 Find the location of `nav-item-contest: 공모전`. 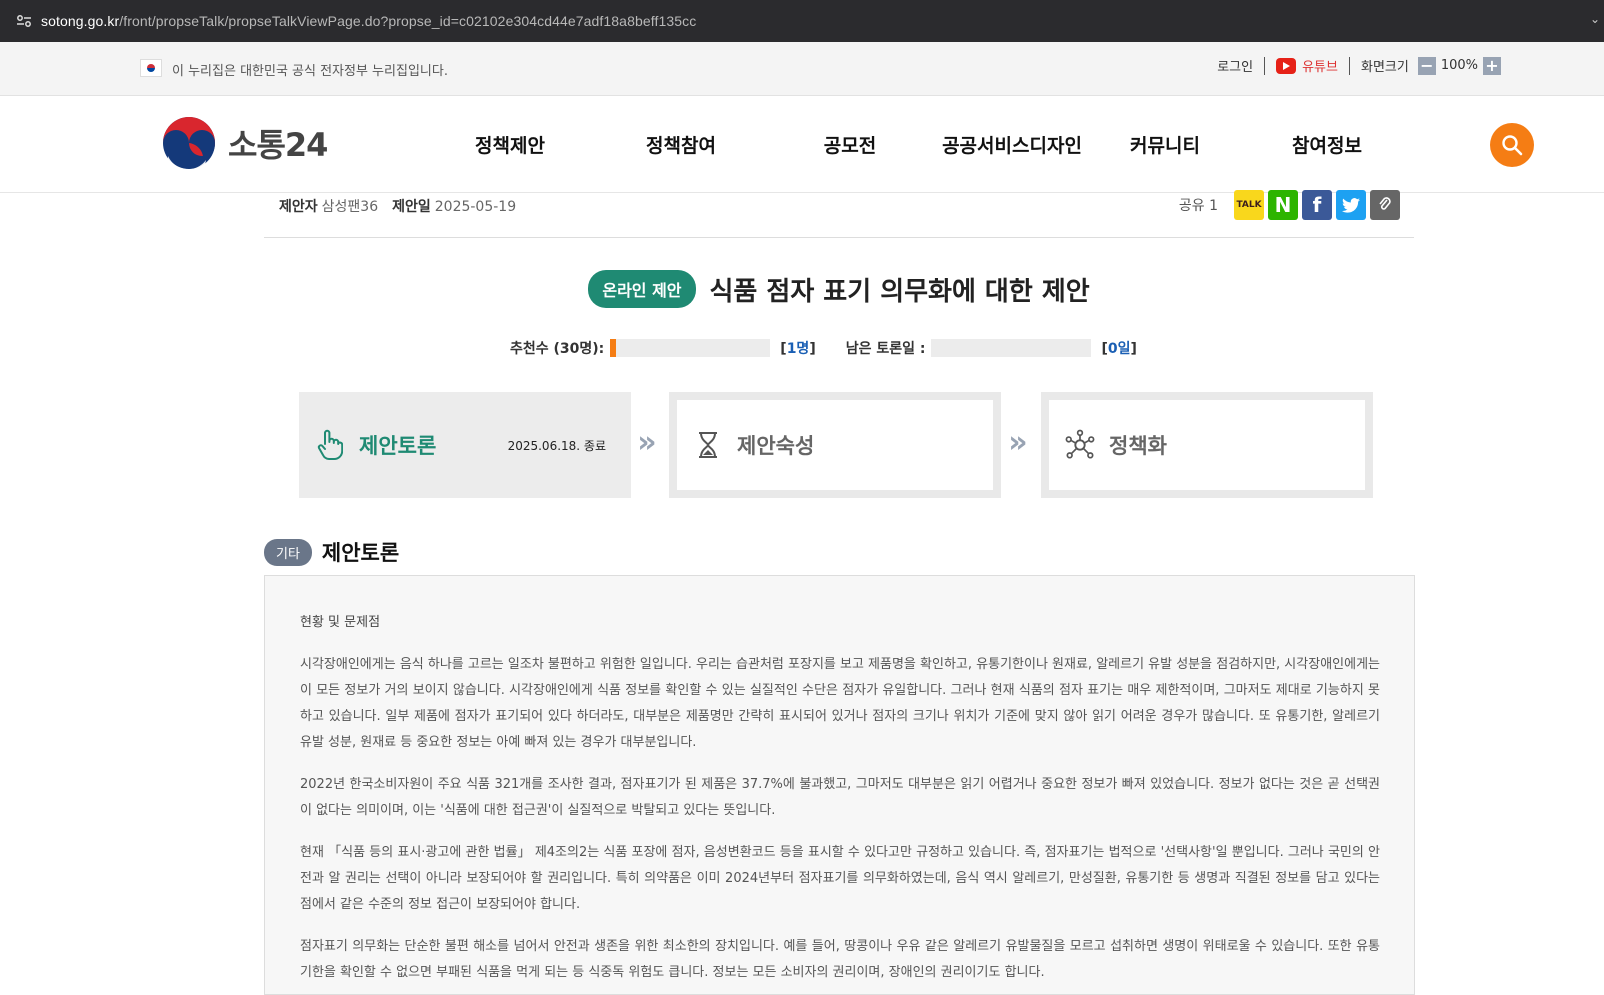

nav-item-contest: 공모전 is located at coordinates (850, 144).